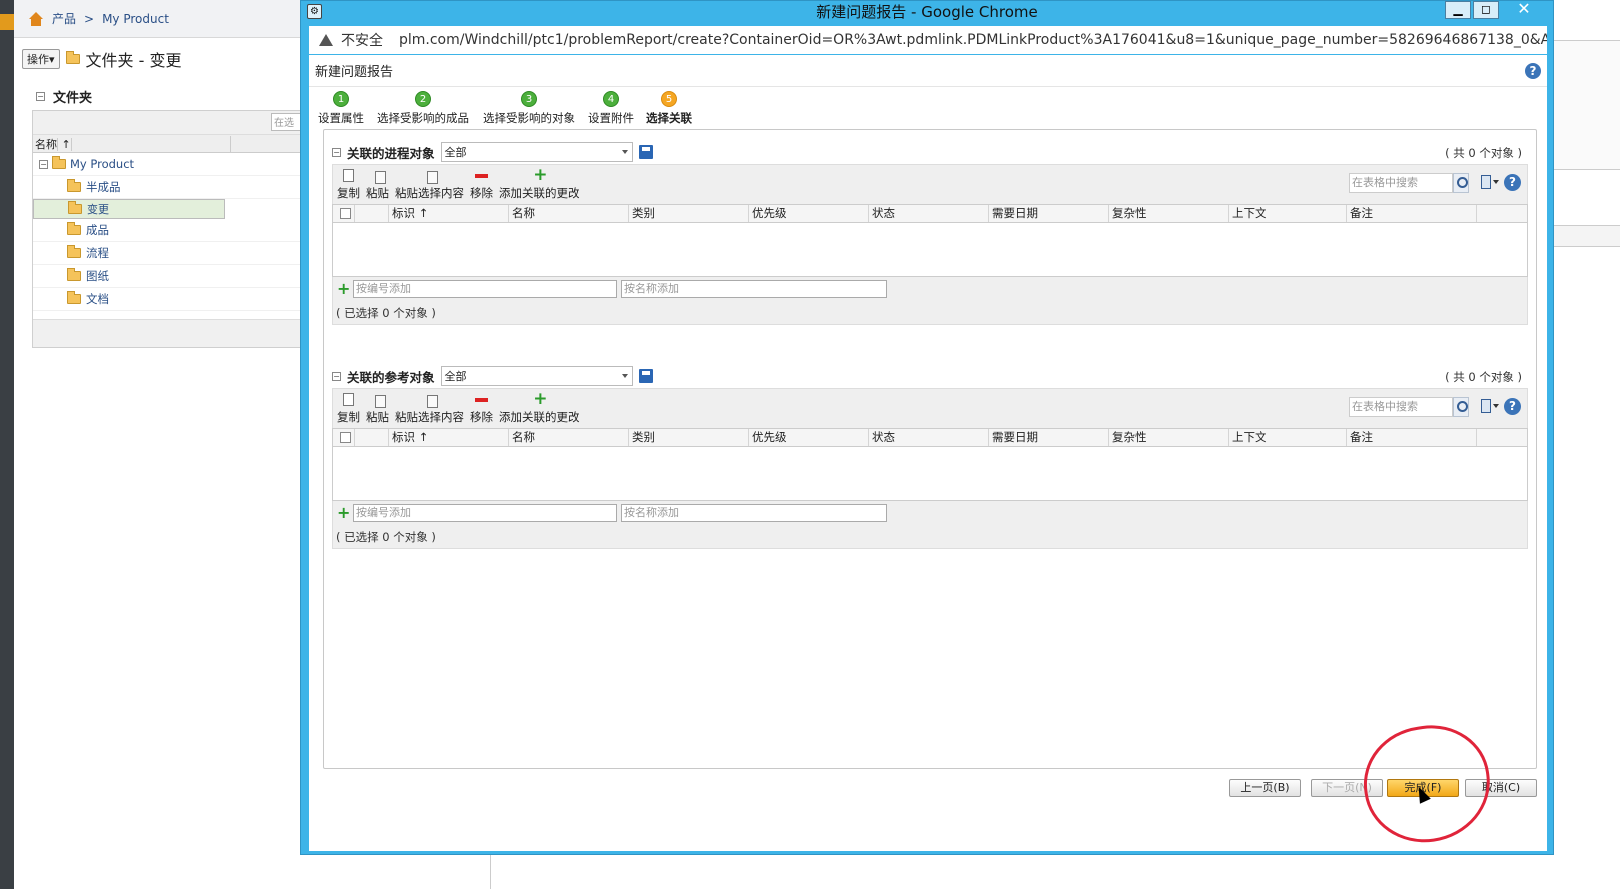 The image size is (1620, 889). Describe the element at coordinates (341, 109) in the screenshot. I see `wizard-step-1: 1 设置属性` at that location.